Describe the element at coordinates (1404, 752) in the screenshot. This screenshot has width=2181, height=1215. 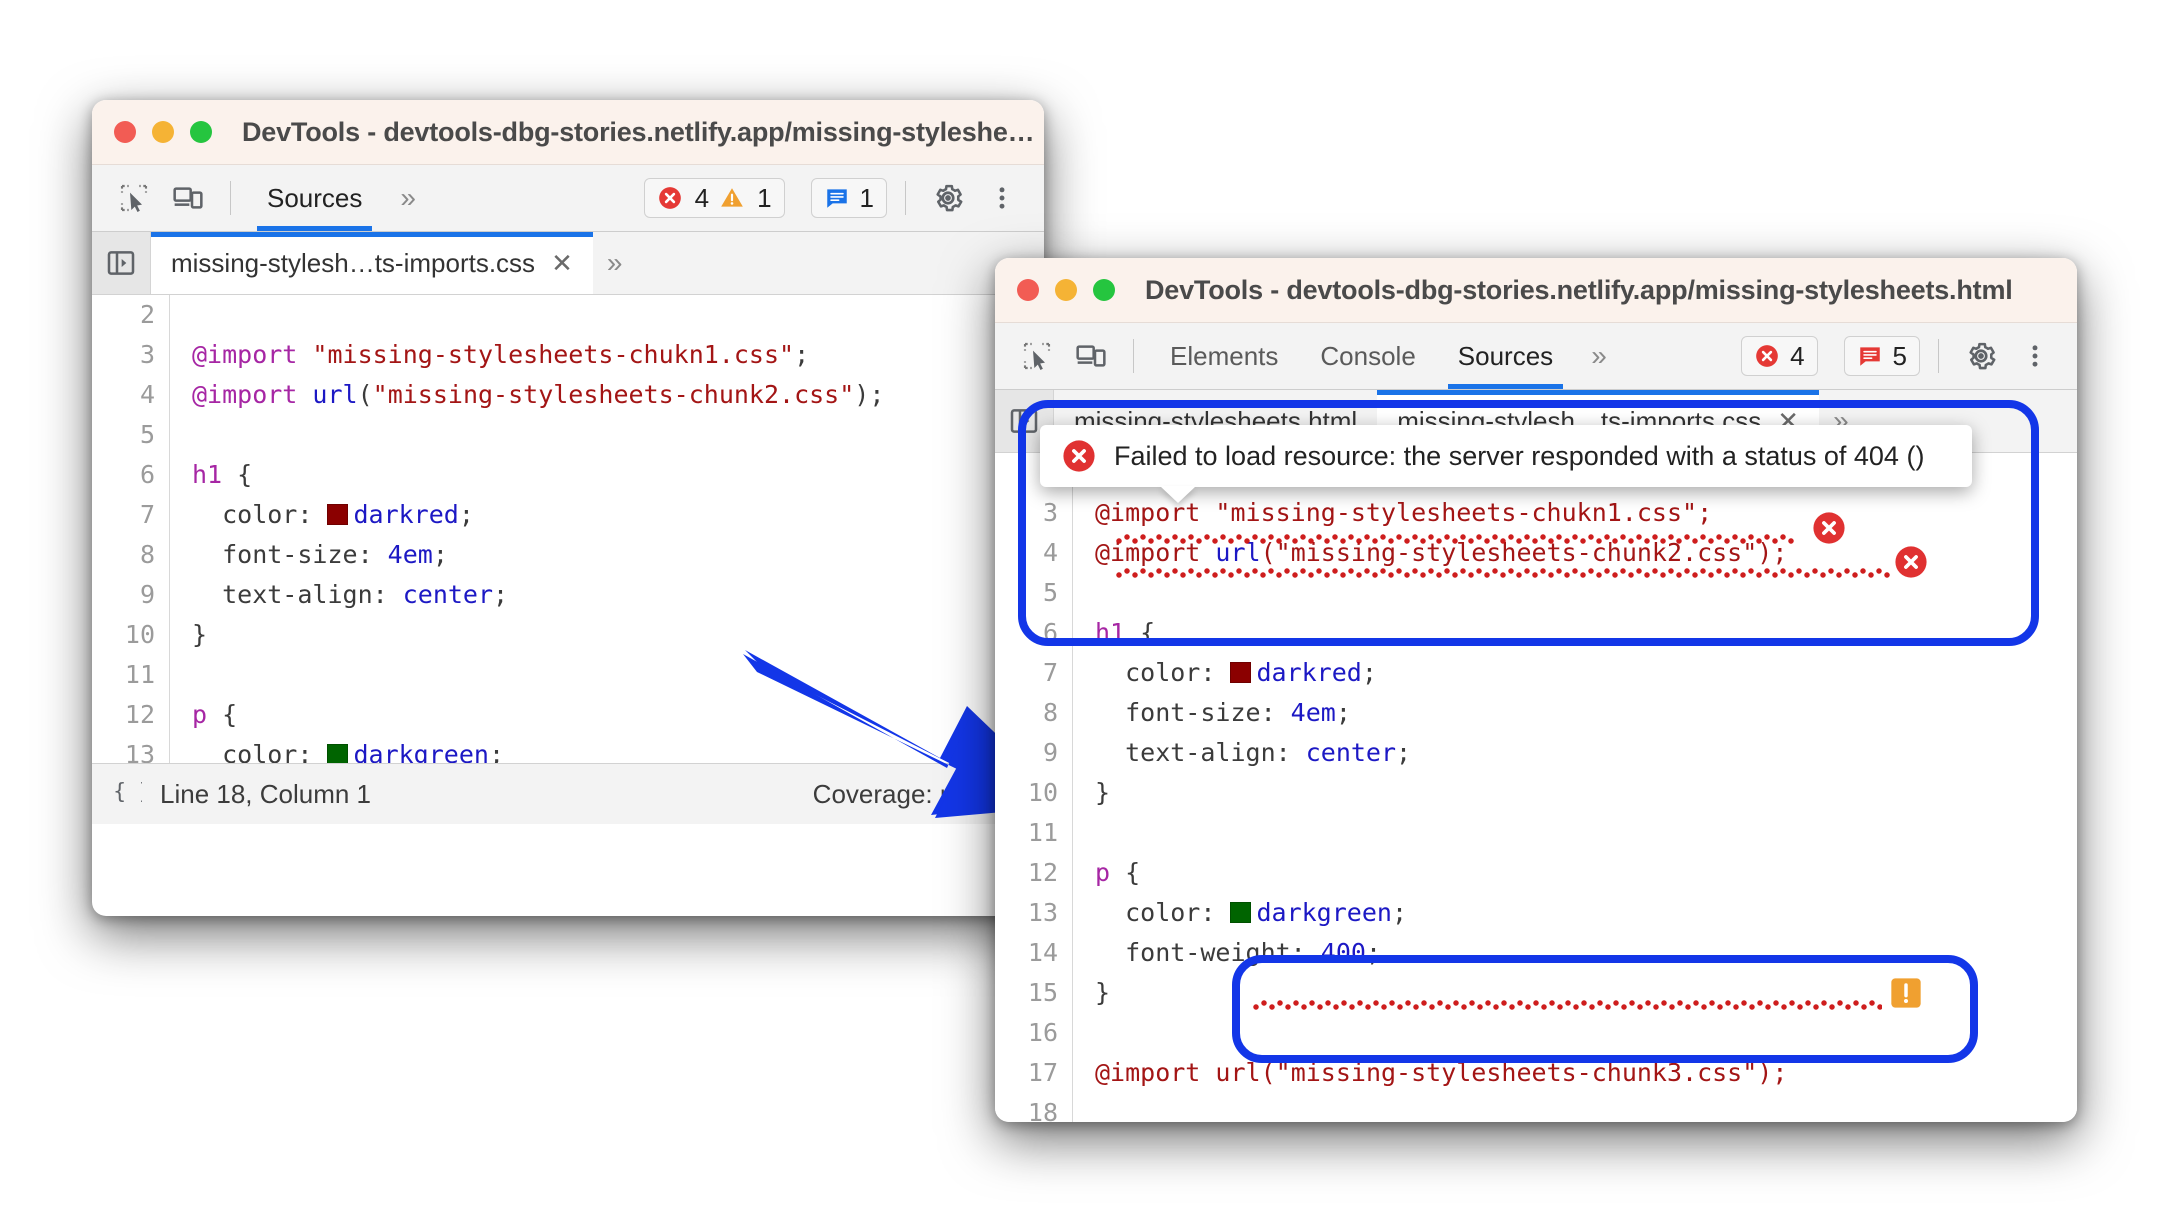
I see `code-token: ;` at that location.